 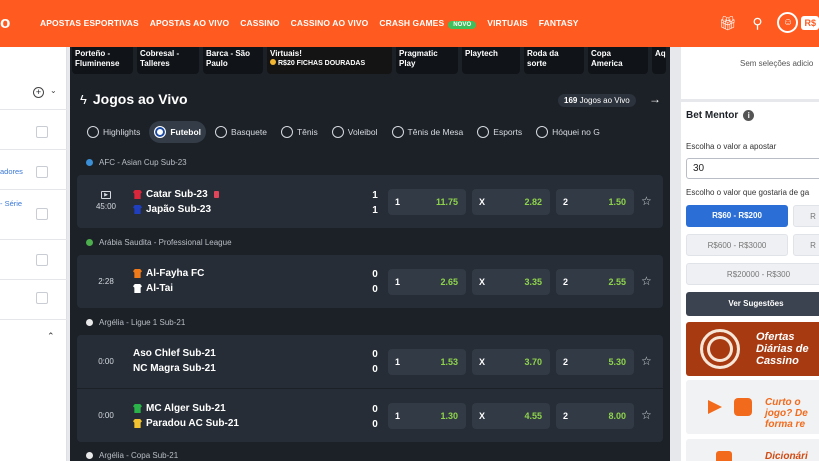 I want to click on promo-dictionary: Dicionári, so click(x=752, y=450).